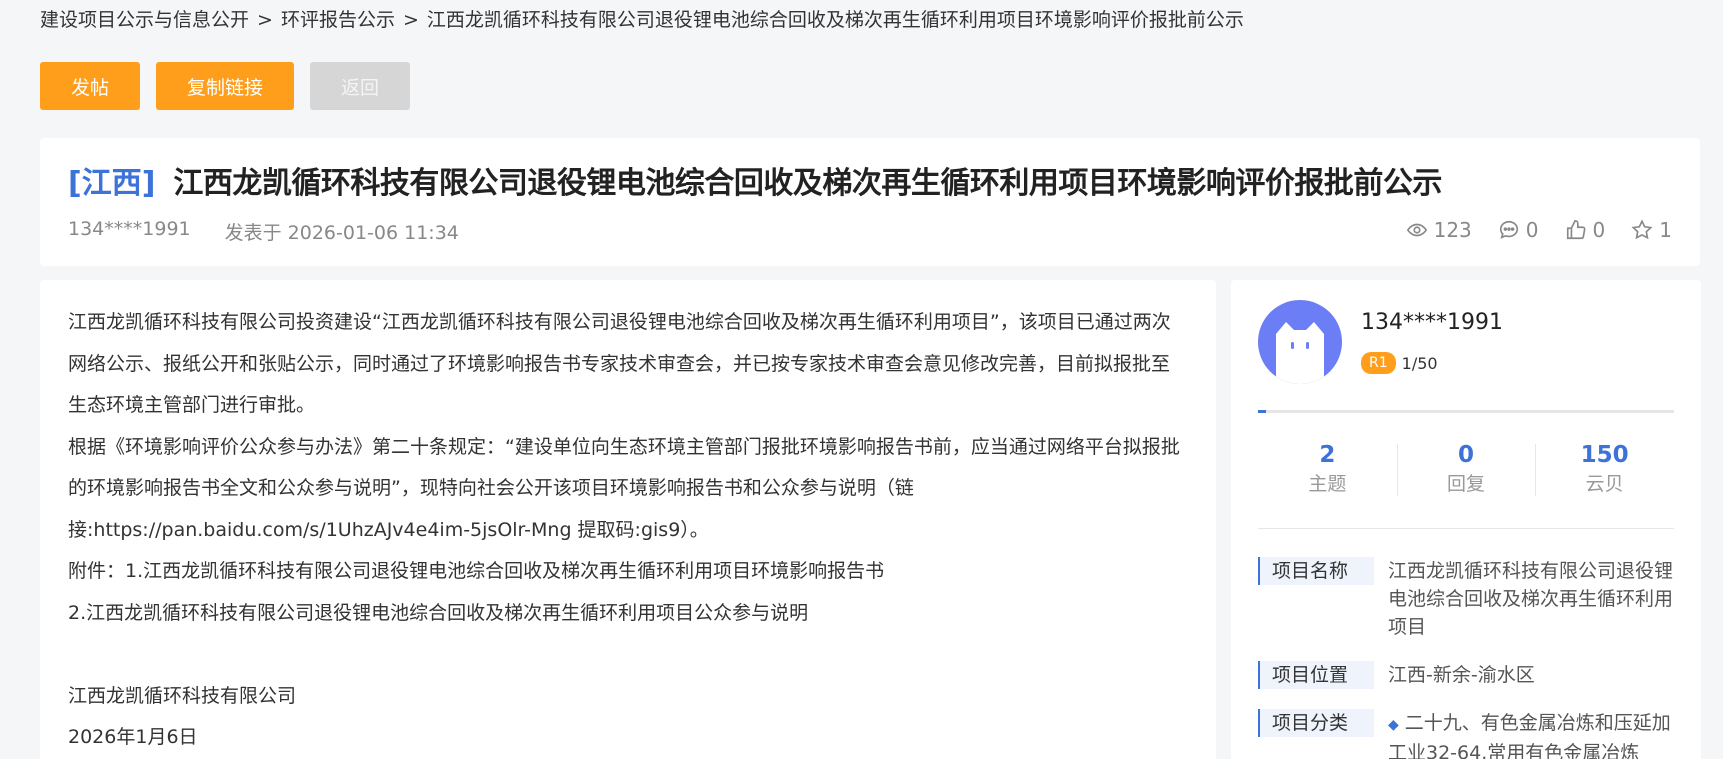 This screenshot has height=759, width=1723. What do you see at coordinates (338, 20) in the screenshot?
I see `breadcrumb-item-eia-reports: 环评报告公示` at bounding box center [338, 20].